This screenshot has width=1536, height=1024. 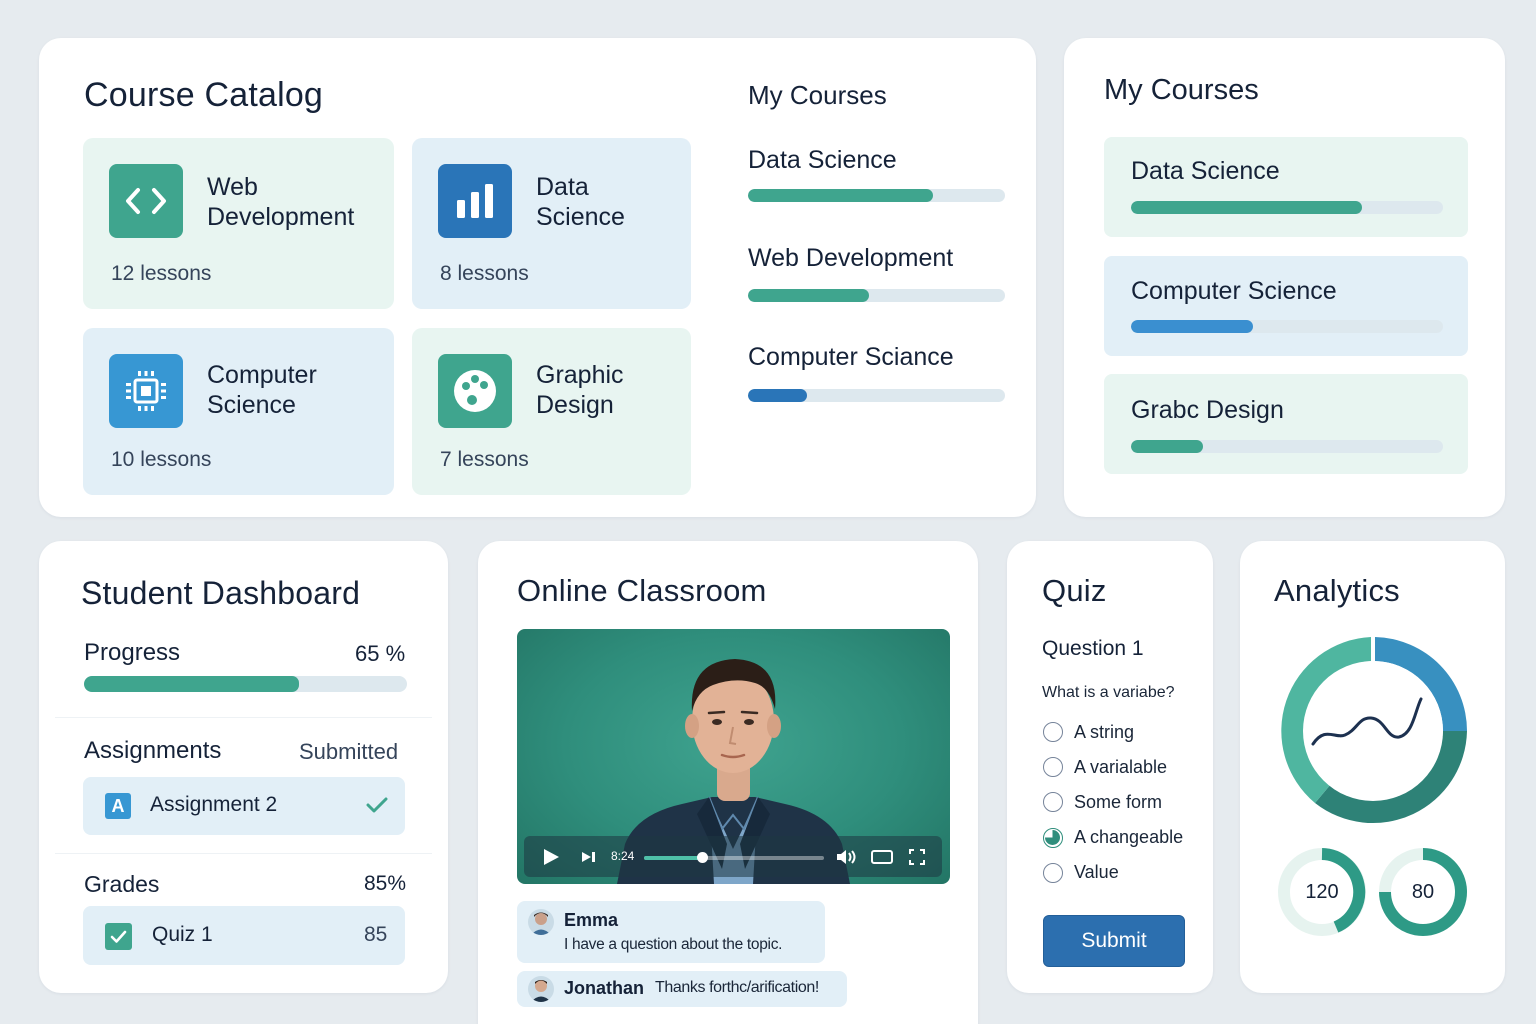 I want to click on course-tile-data-science: Data Science 8 lessons, so click(x=551, y=223).